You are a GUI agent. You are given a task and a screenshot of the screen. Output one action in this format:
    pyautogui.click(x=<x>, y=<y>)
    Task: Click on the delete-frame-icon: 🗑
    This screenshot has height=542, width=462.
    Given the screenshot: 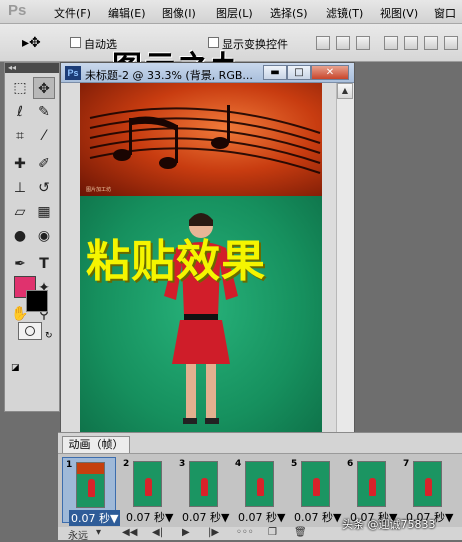 What is the action you would take?
    pyautogui.click(x=300, y=532)
    